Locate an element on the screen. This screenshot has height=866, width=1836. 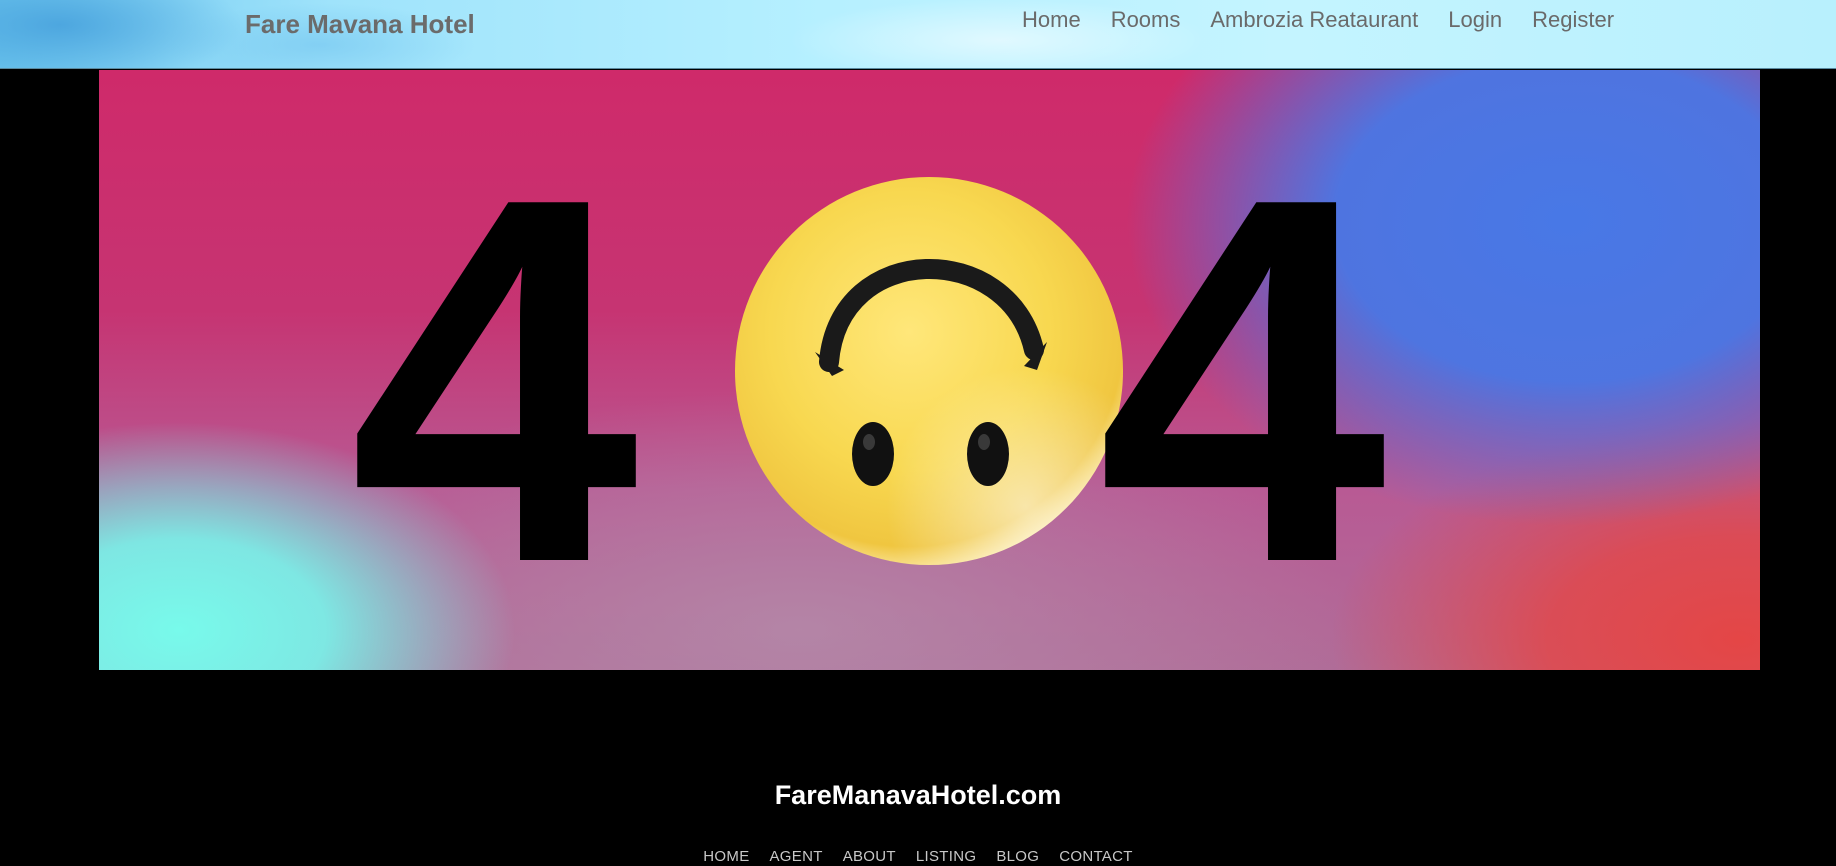
footer-nav-item-listing: LISTING is located at coordinates (946, 857).